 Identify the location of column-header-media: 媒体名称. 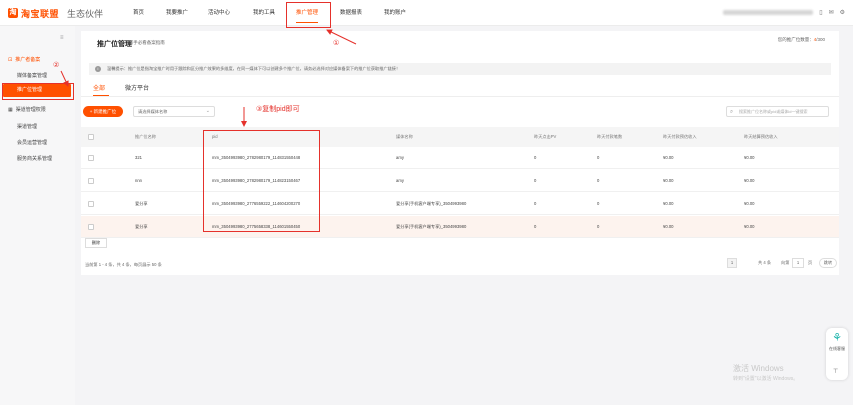
(404, 136).